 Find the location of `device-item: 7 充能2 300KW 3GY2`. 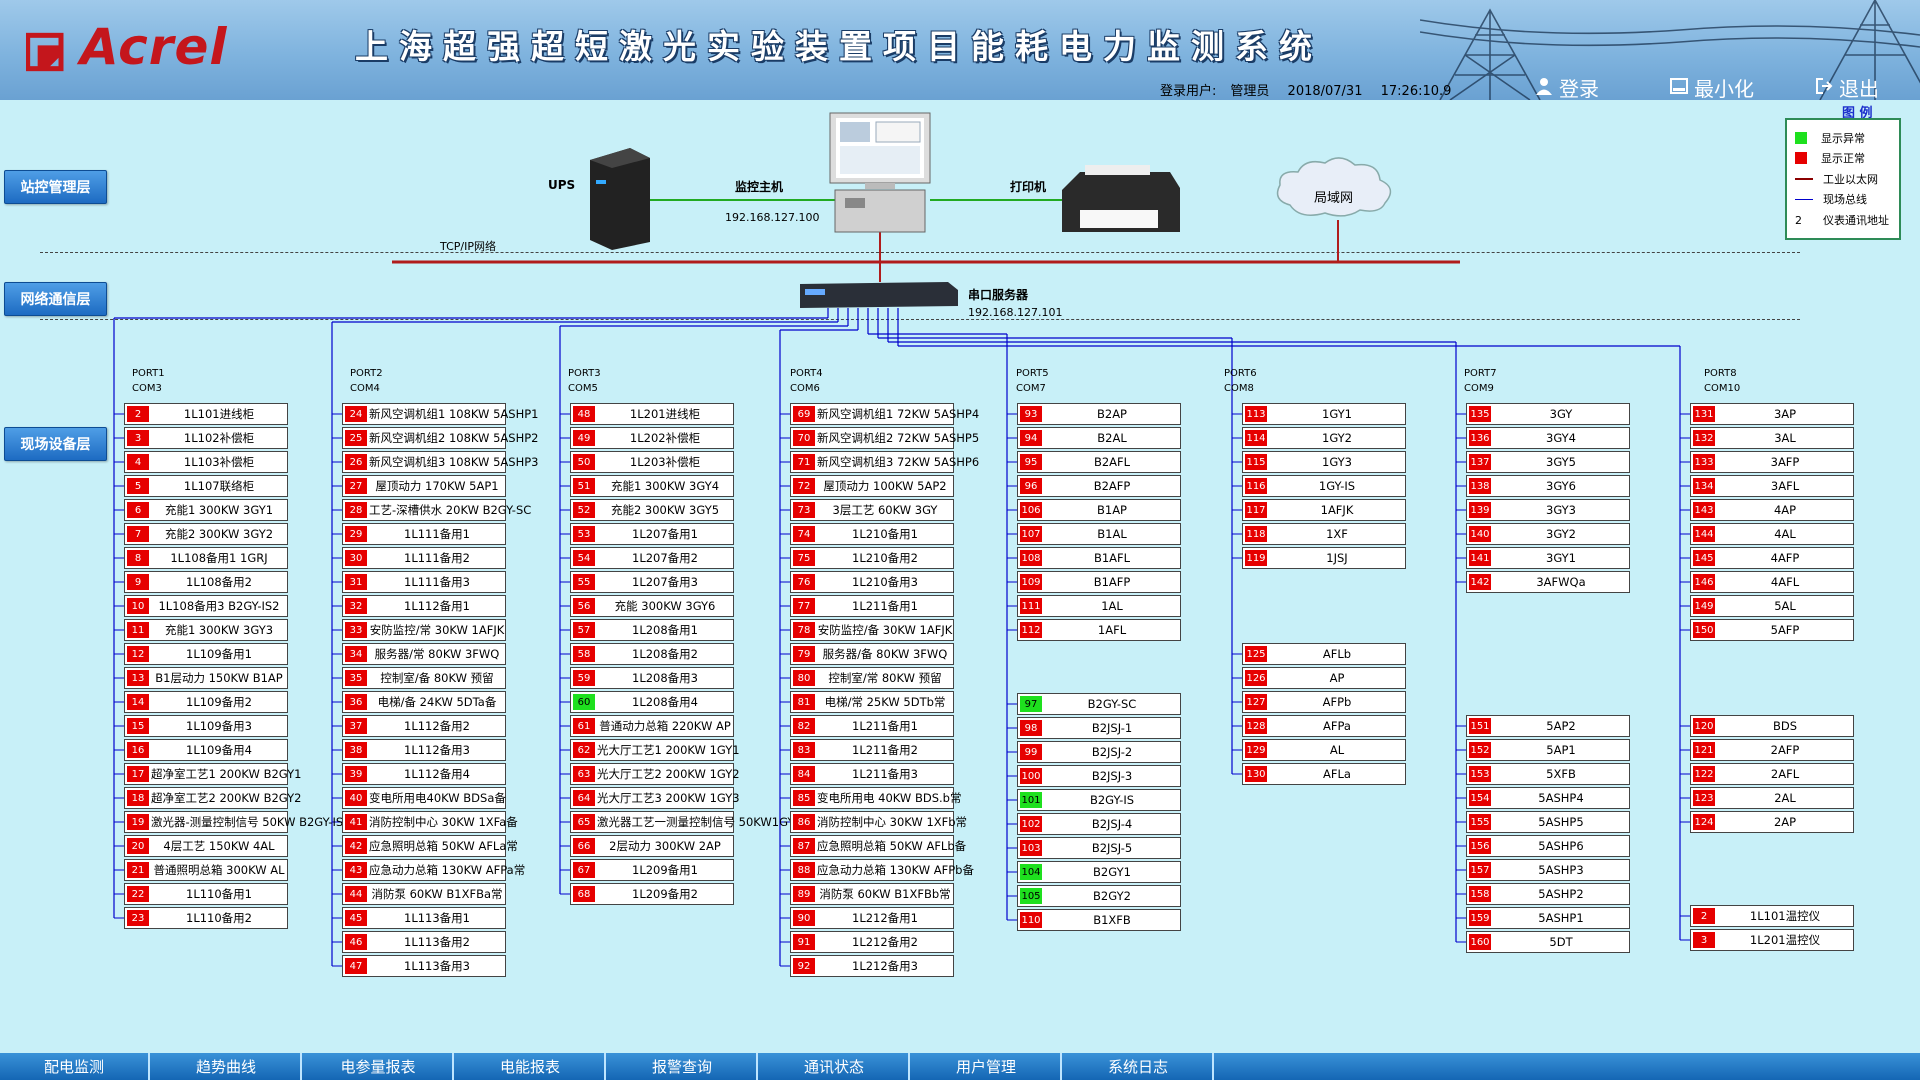

device-item: 7 充能2 300KW 3GY2 is located at coordinates (206, 534).